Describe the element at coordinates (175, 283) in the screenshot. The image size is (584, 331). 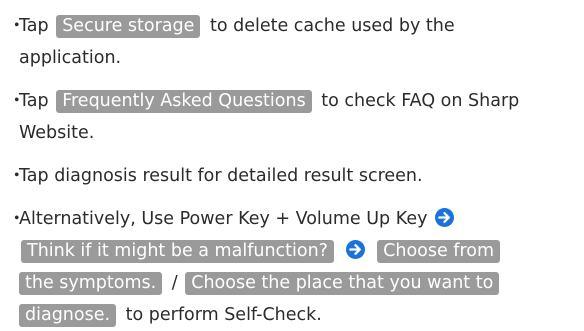
I see `instruction-text: /` at that location.